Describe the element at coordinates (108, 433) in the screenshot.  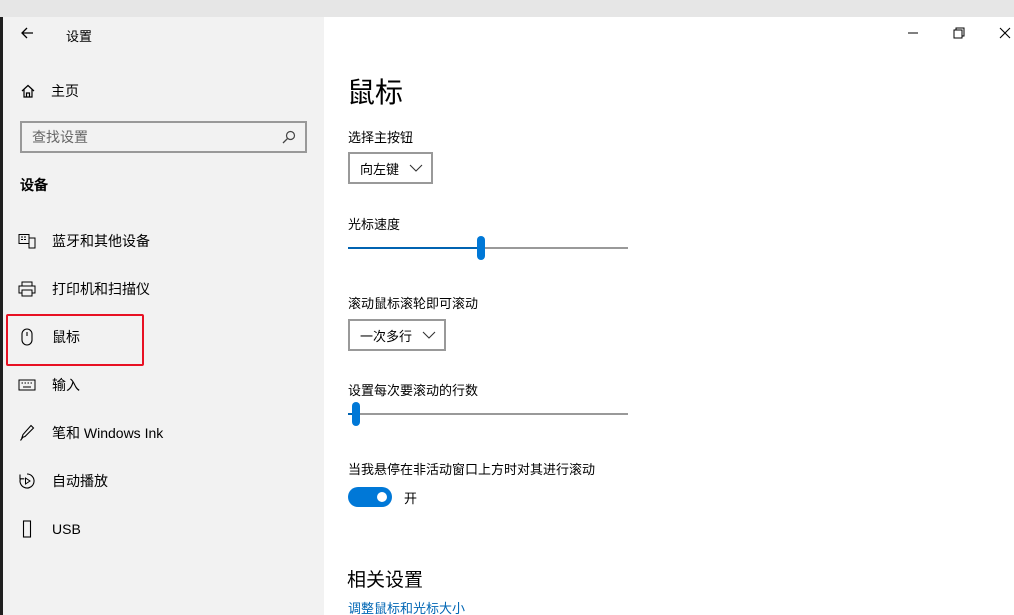
I see `sidebar-item-label: 笔和 Windows Ink` at that location.